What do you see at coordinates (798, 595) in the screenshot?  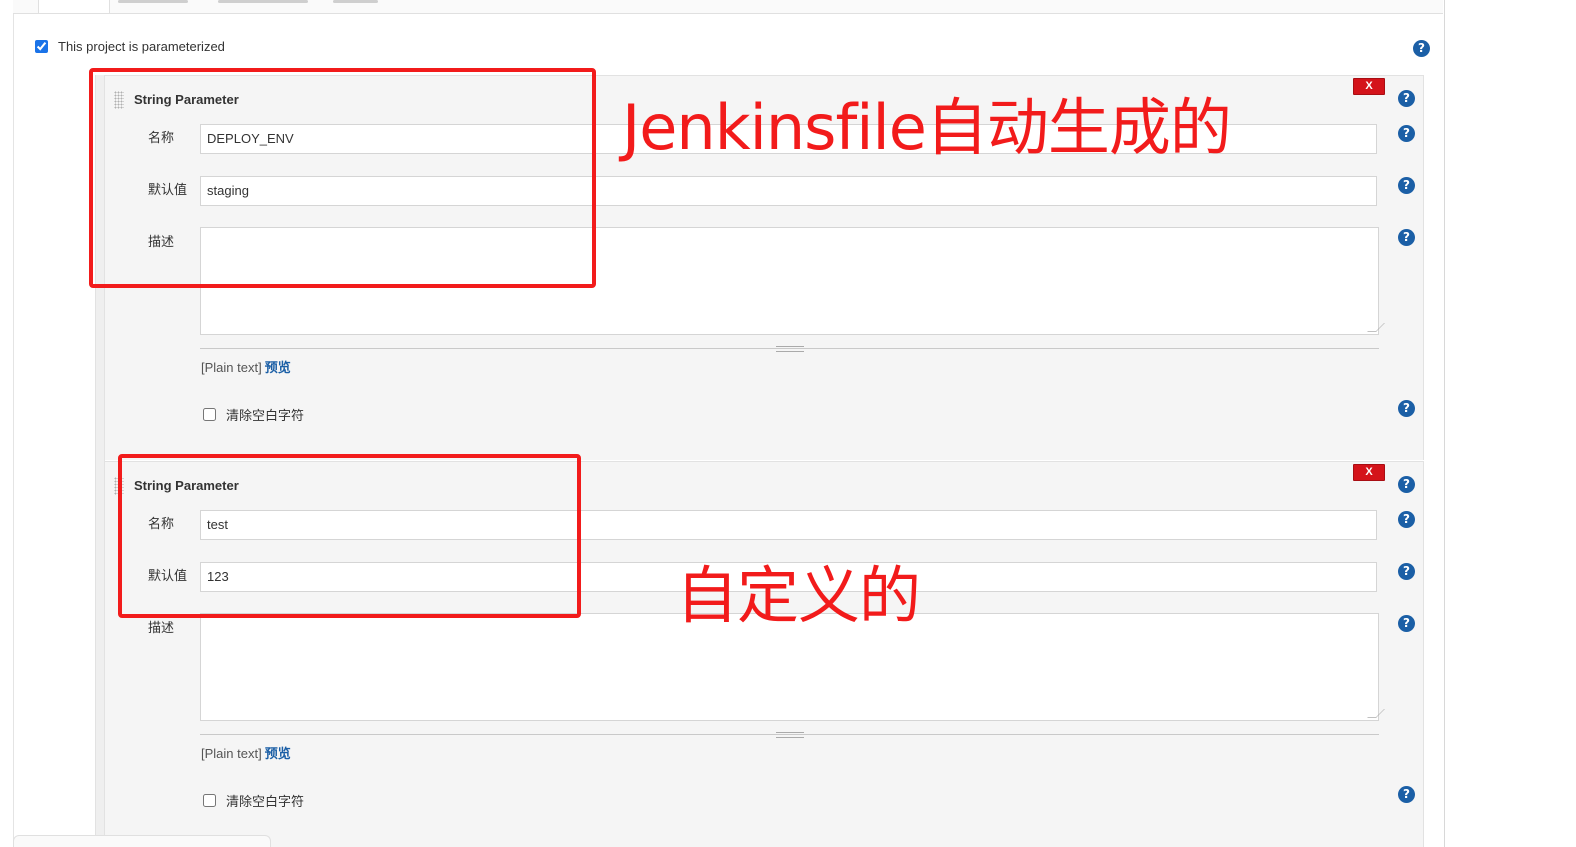 I see `annotation-text-custom: 自定义的` at bounding box center [798, 595].